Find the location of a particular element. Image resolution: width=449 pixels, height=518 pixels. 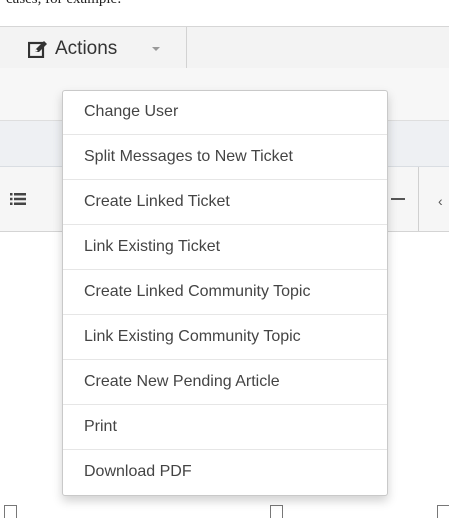

menu-item-label: Link Existing Ticket is located at coordinates (152, 246).